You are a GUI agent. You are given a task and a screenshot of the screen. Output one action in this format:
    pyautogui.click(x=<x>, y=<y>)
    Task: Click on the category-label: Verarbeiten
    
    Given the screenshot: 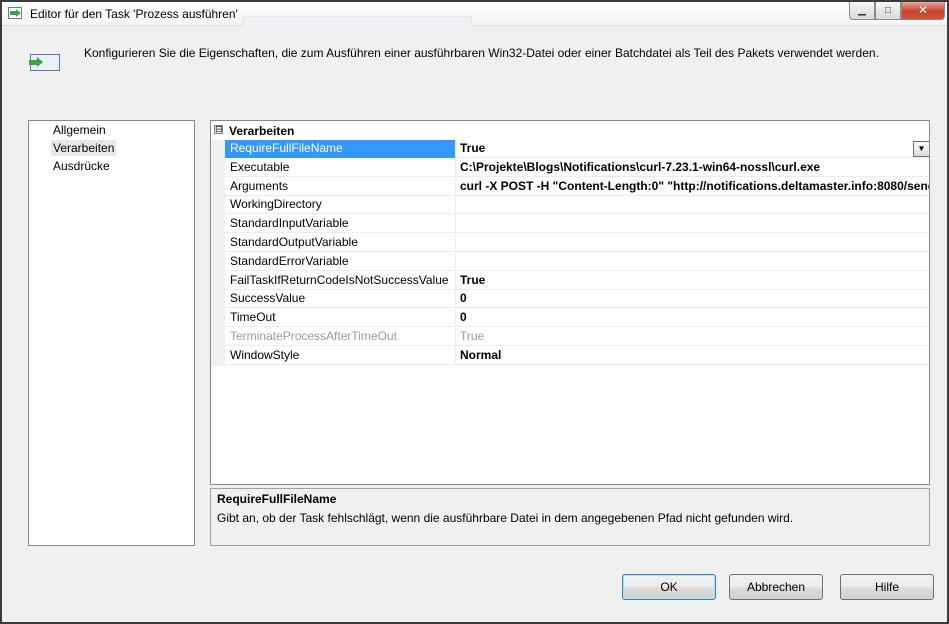 What is the action you would take?
    pyautogui.click(x=262, y=131)
    